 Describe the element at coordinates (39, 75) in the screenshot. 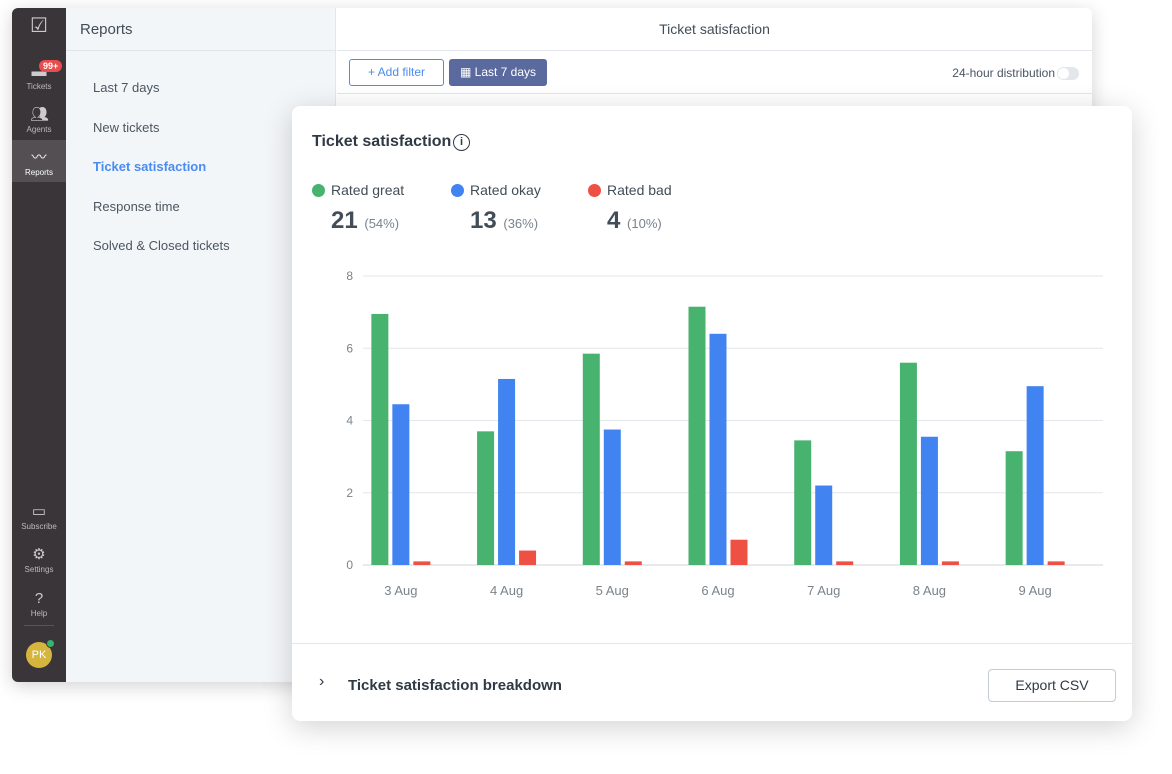

I see `rail-tickets: ▬ Tickets 99+` at that location.